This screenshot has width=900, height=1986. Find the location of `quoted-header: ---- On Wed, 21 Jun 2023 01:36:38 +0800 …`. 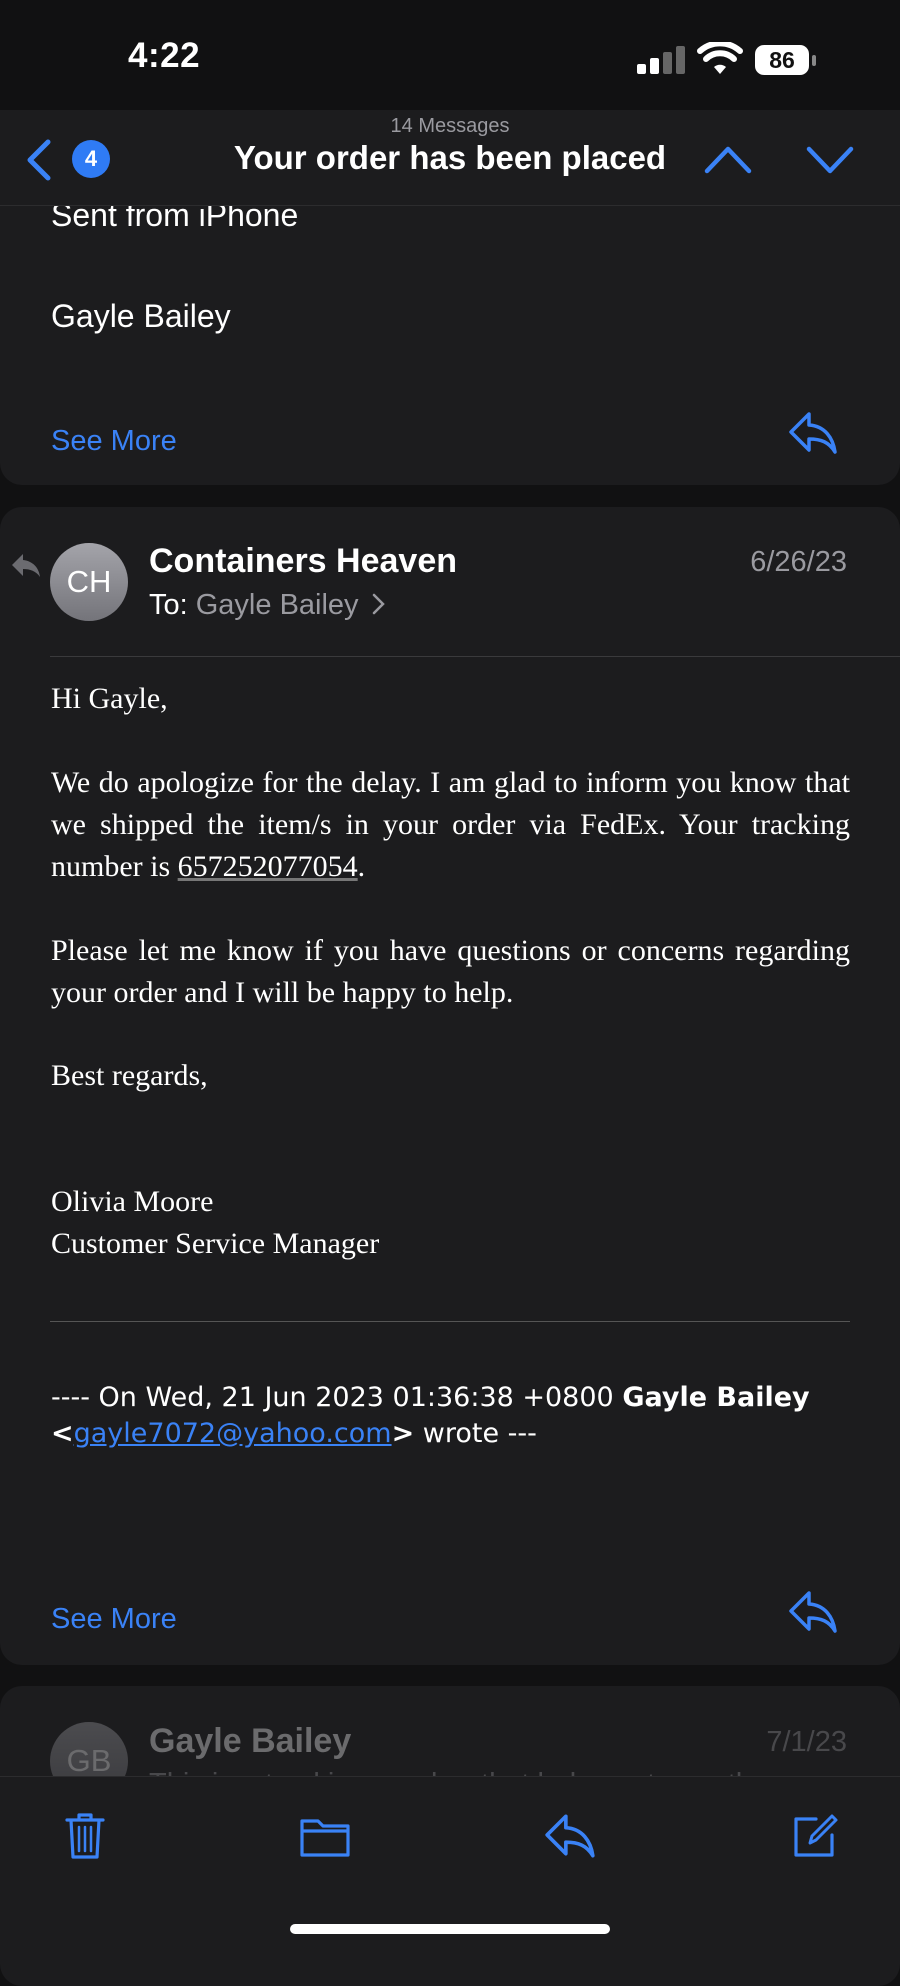

quoted-header: ---- On Wed, 21 Jun 2023 01:36:38 +0800 … is located at coordinates (430, 1415).